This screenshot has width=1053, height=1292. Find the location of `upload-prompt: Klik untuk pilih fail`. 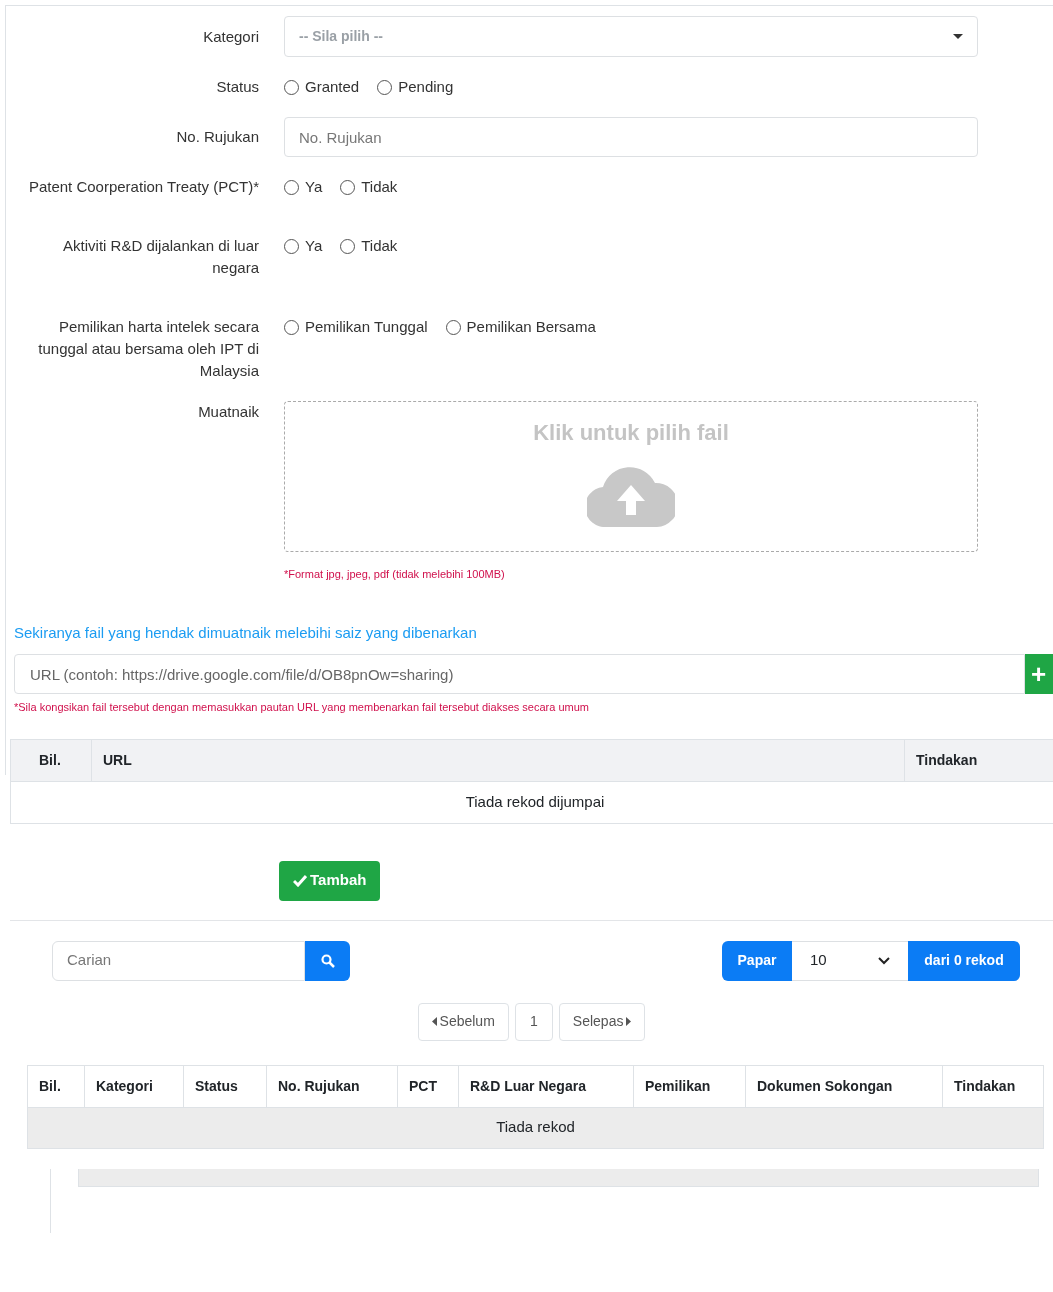

upload-prompt: Klik untuk pilih fail is located at coordinates (631, 433).